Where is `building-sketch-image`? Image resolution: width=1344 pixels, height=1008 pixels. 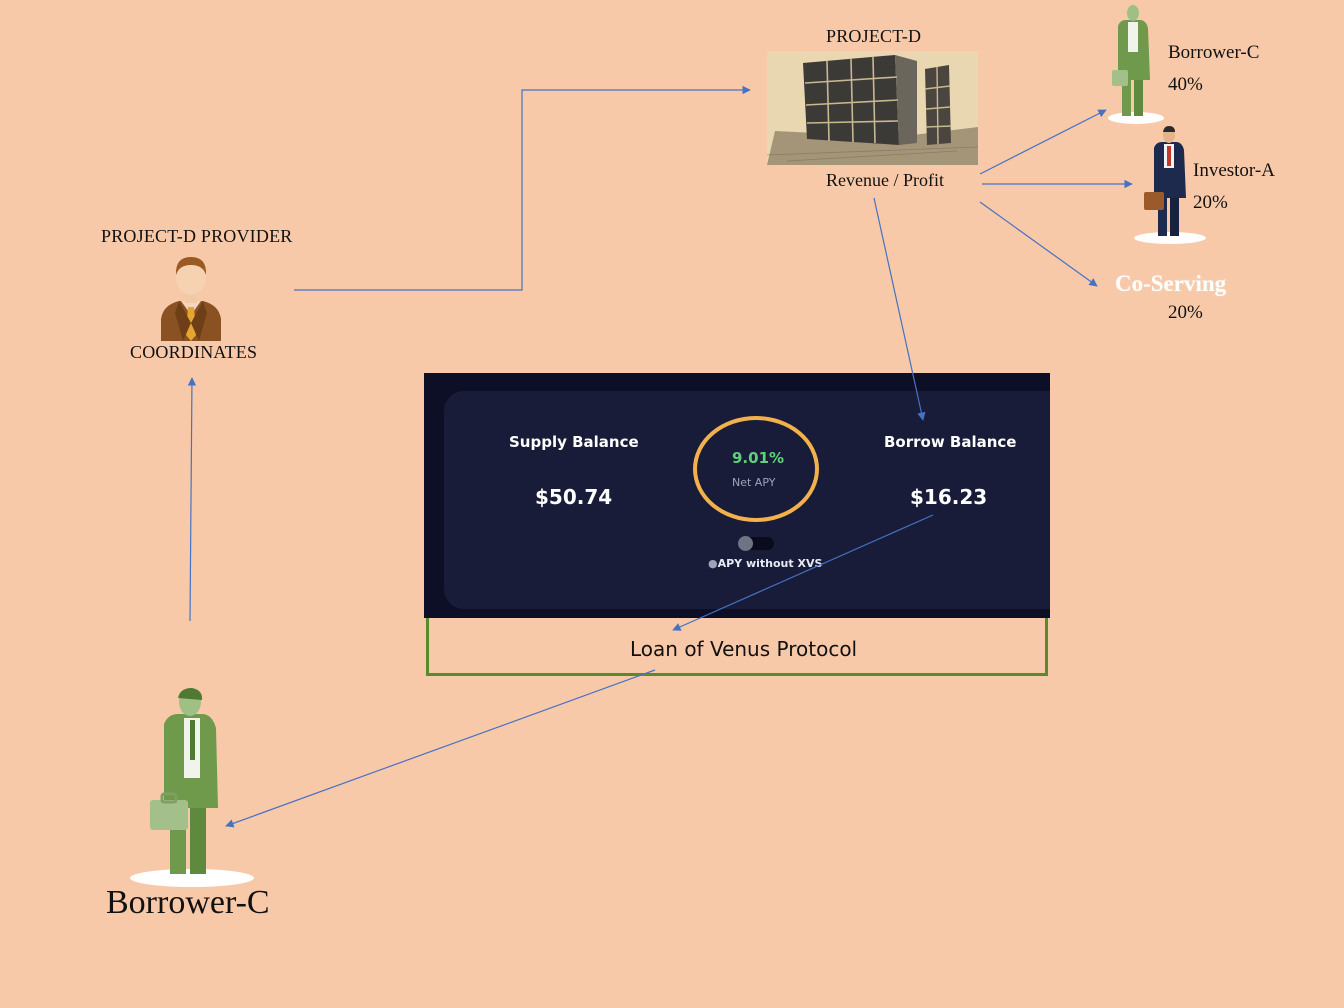 building-sketch-image is located at coordinates (872, 108).